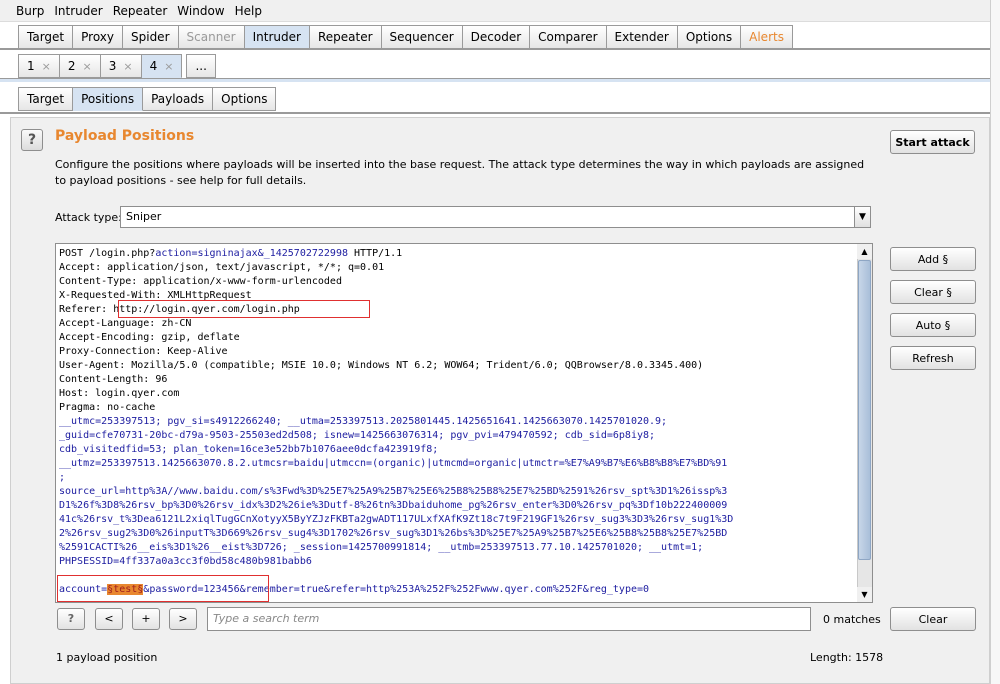  I want to click on tab-label: Extender, so click(641, 37).